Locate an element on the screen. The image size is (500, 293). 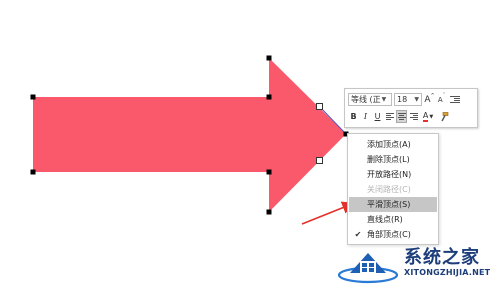
menu-item-label: 关闭路径(C) is located at coordinates (389, 189).